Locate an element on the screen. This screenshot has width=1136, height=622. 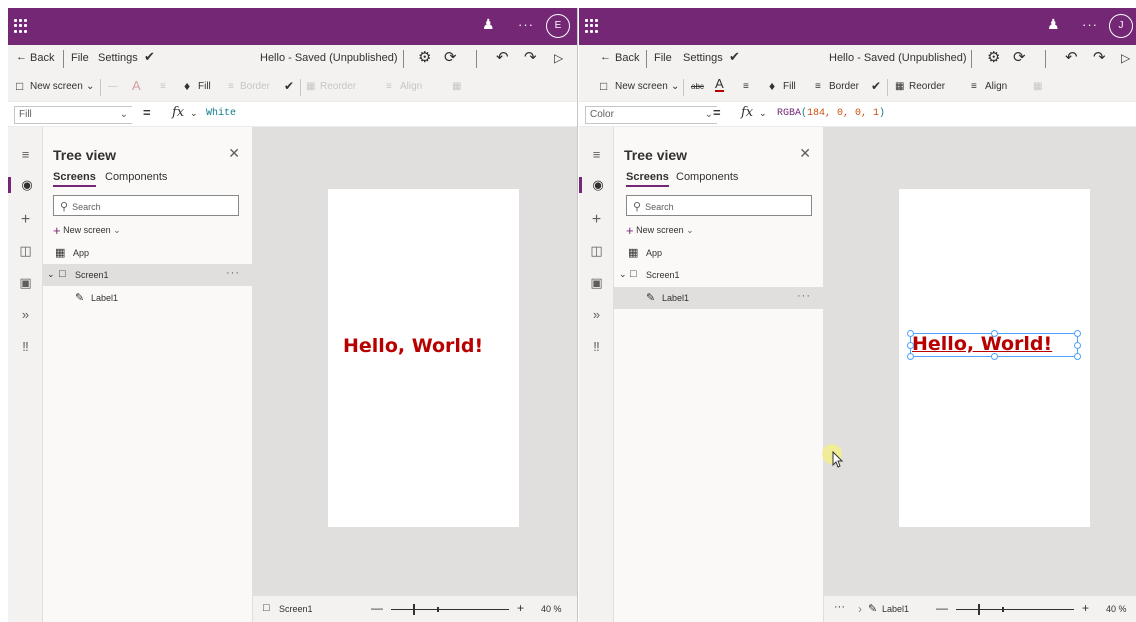
layers-icon: ◉ is located at coordinates (596, 185).